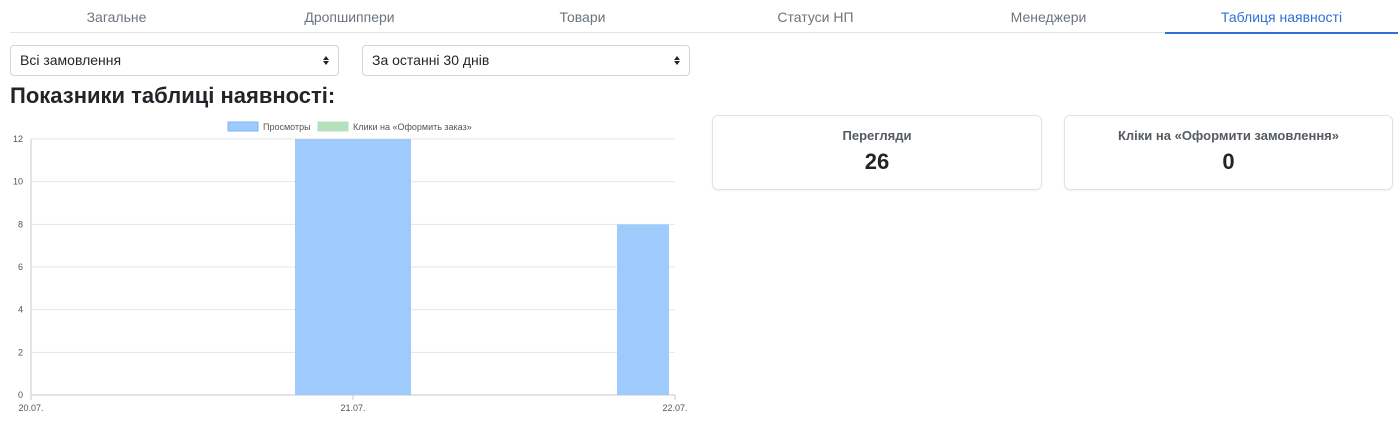  I want to click on y-tick-label: 0, so click(20, 395).